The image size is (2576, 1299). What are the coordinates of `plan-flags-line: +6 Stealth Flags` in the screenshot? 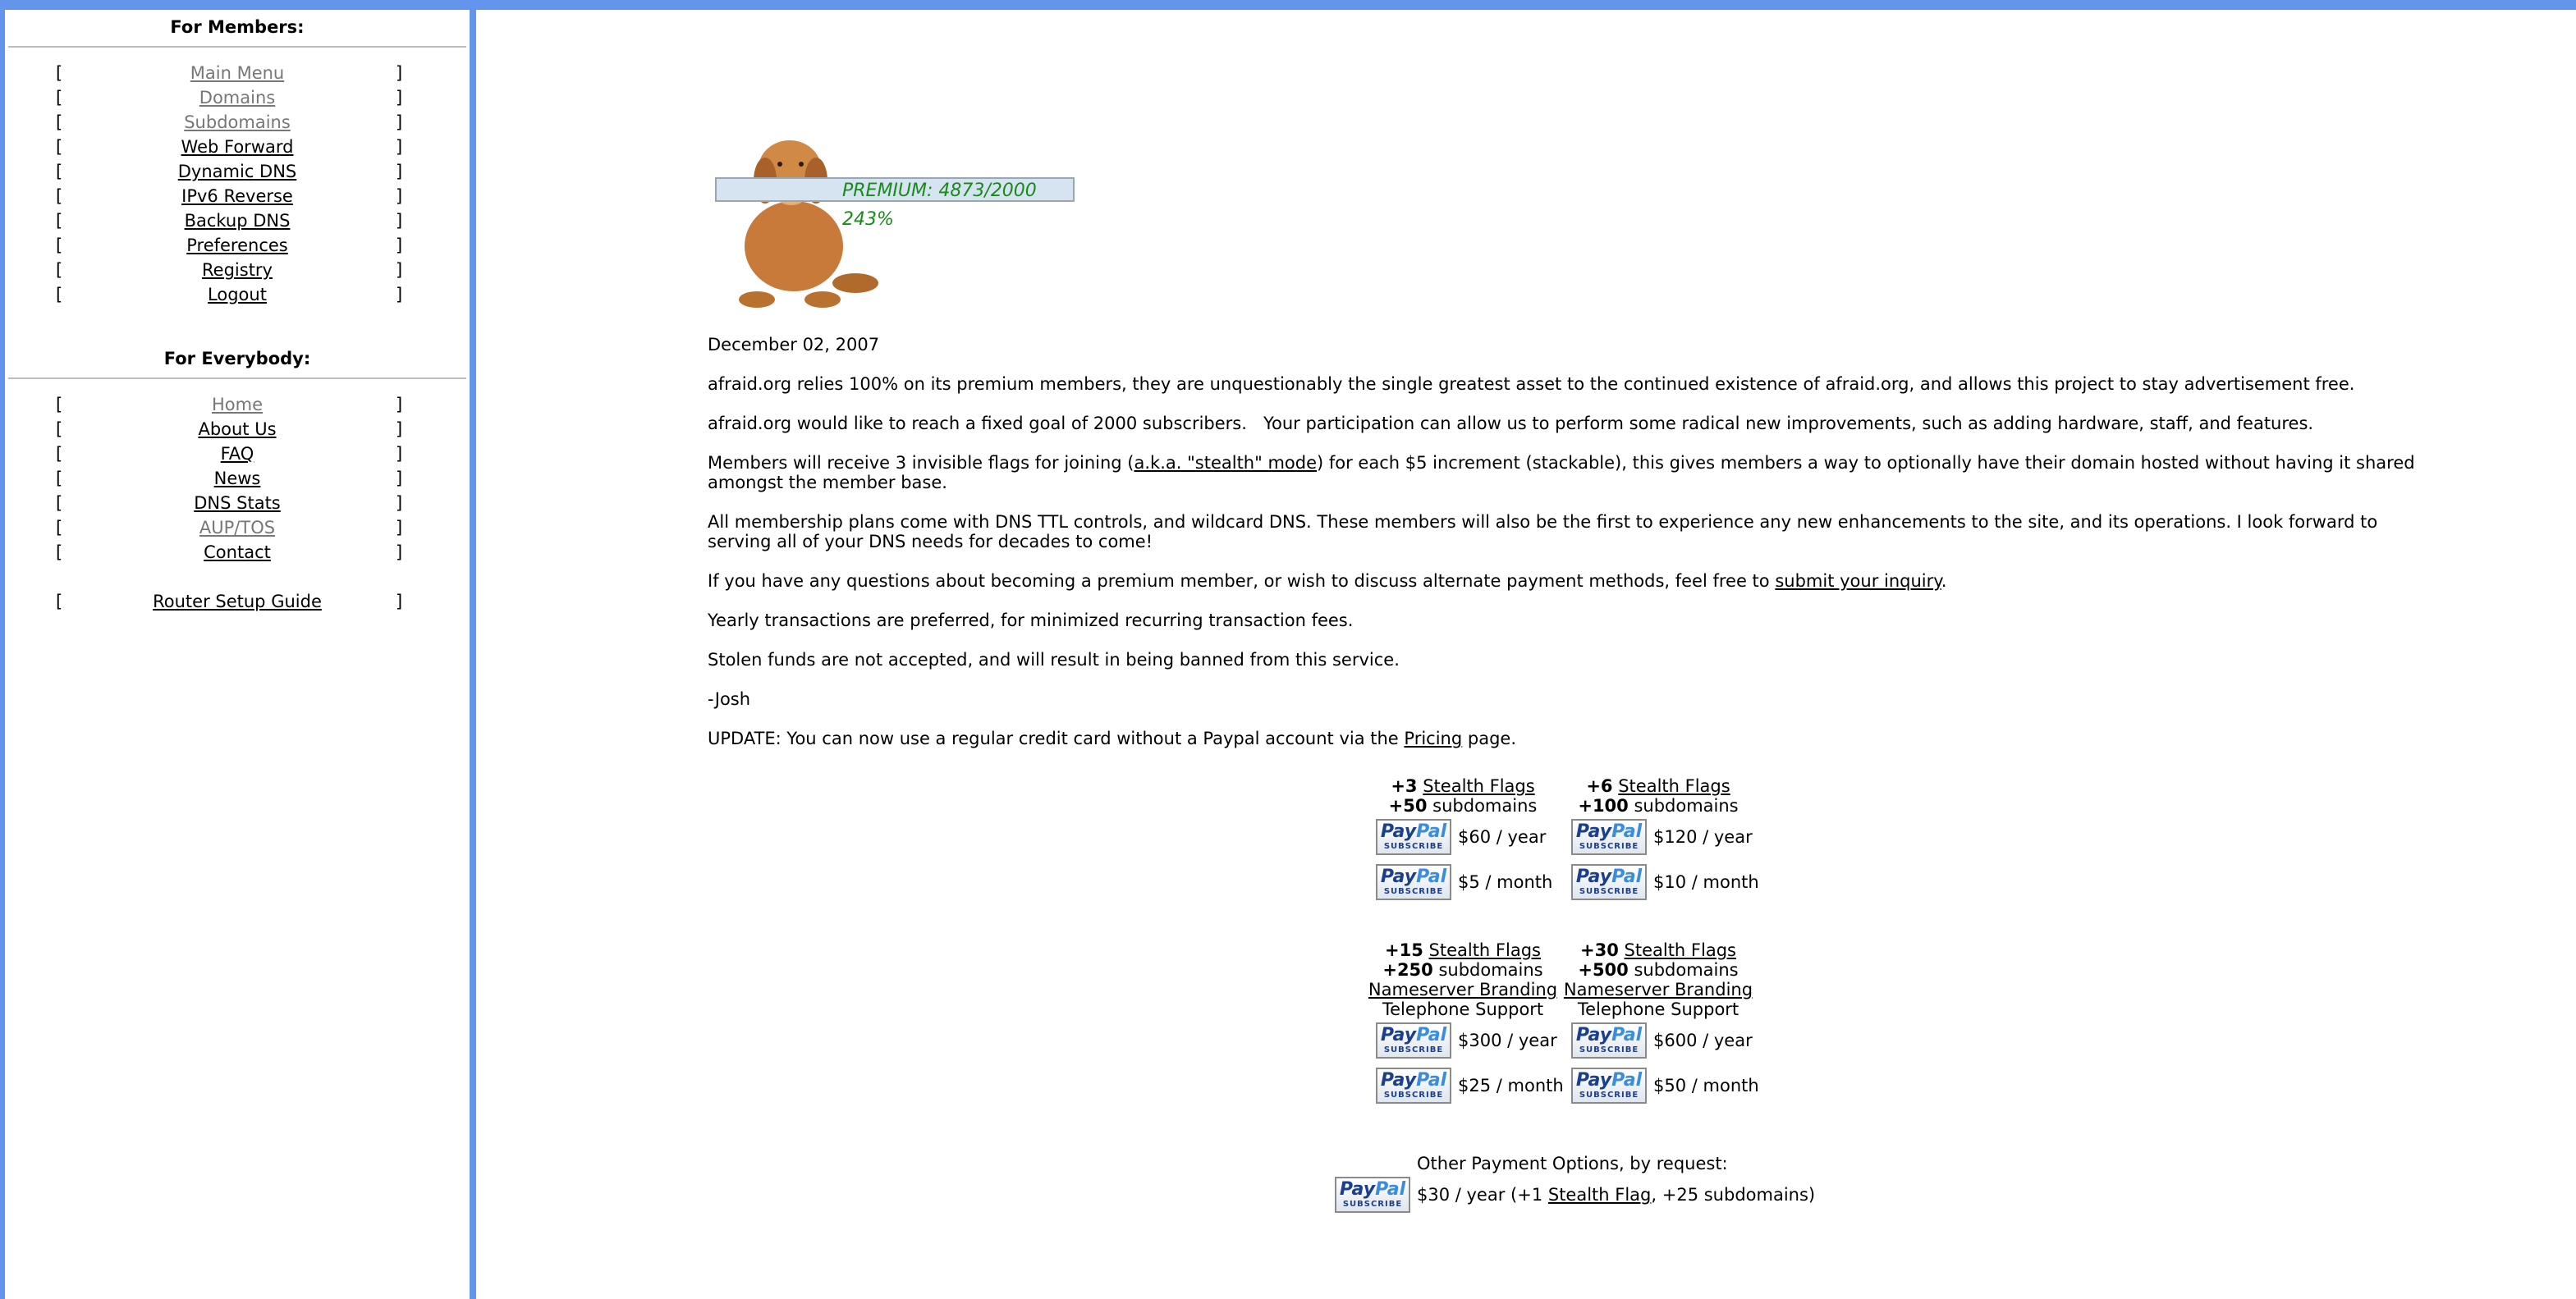 It's located at (1658, 786).